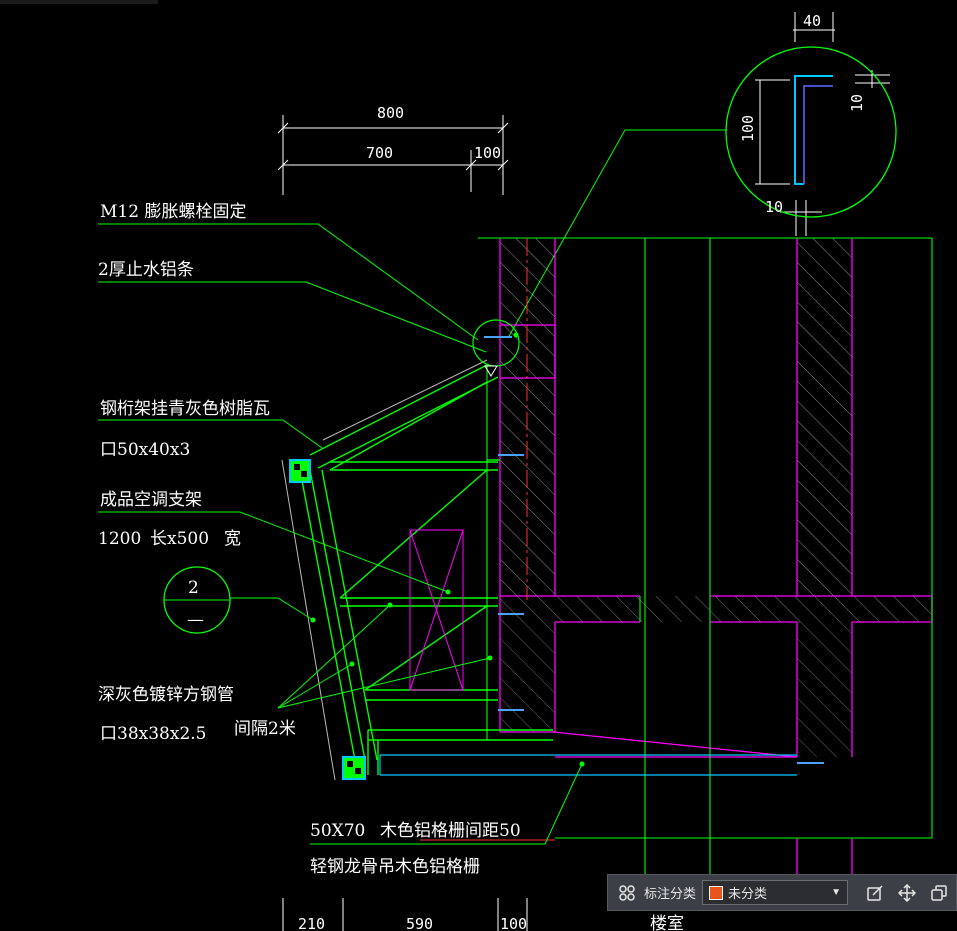  Describe the element at coordinates (379, 153) in the screenshot. I see `dim-700: 700` at that location.